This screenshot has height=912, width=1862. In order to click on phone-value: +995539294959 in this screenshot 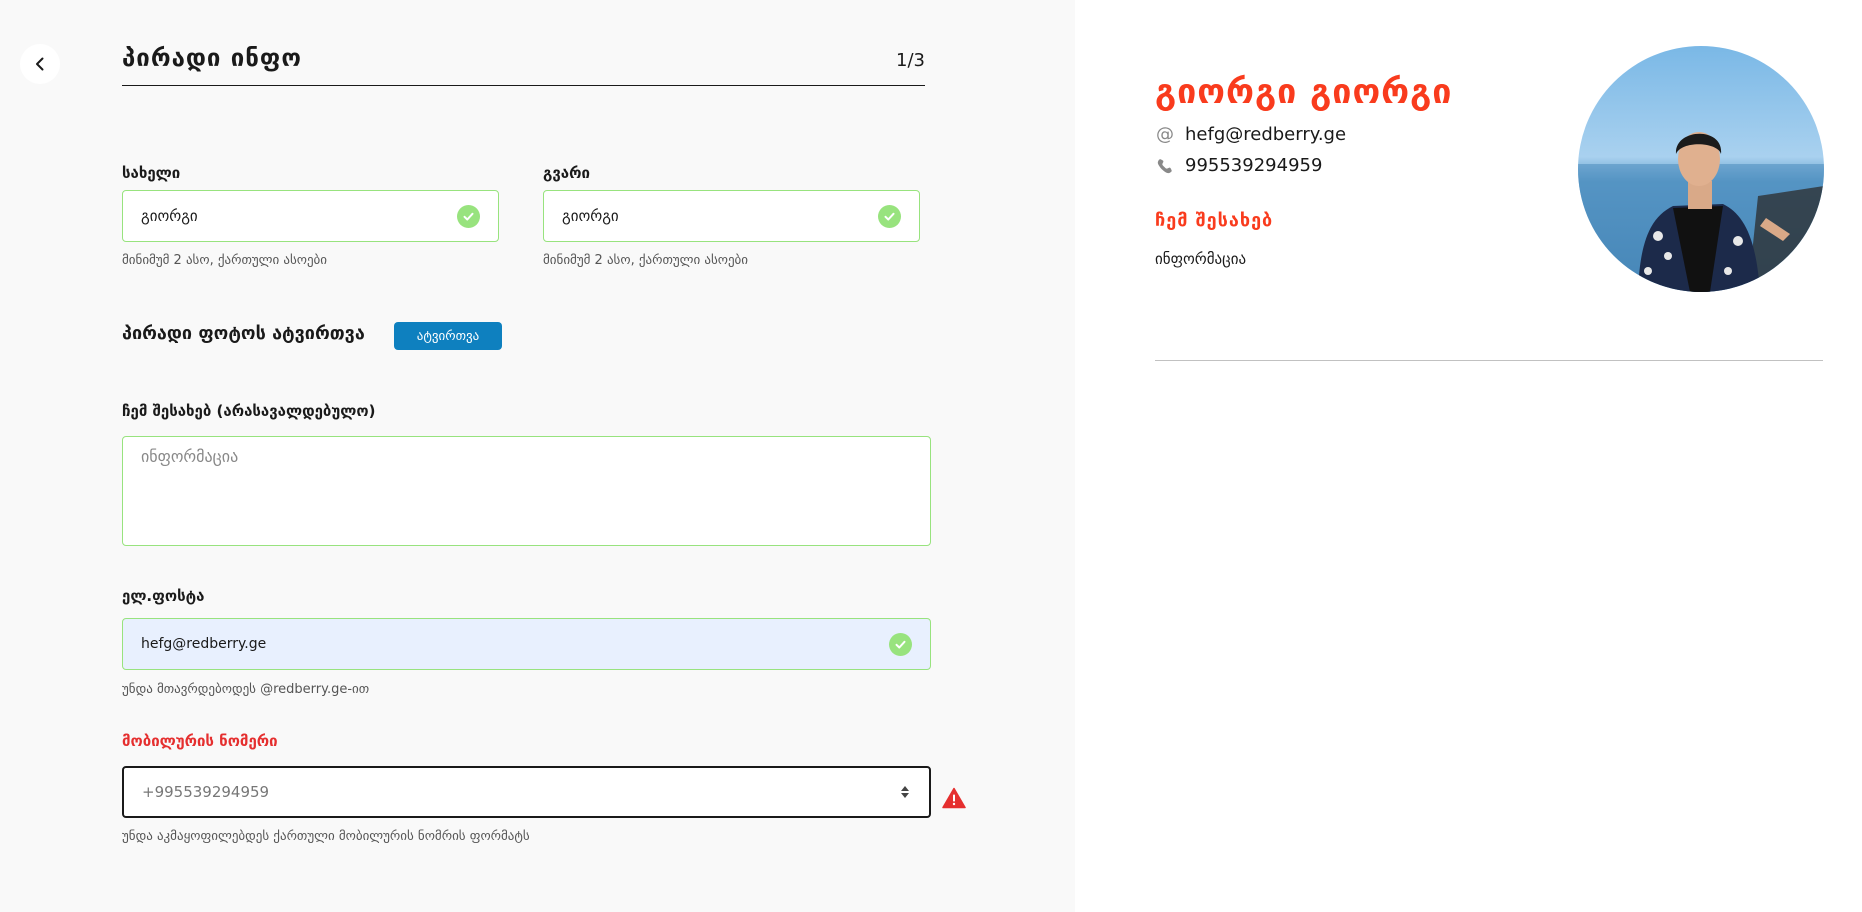, I will do `click(206, 792)`.